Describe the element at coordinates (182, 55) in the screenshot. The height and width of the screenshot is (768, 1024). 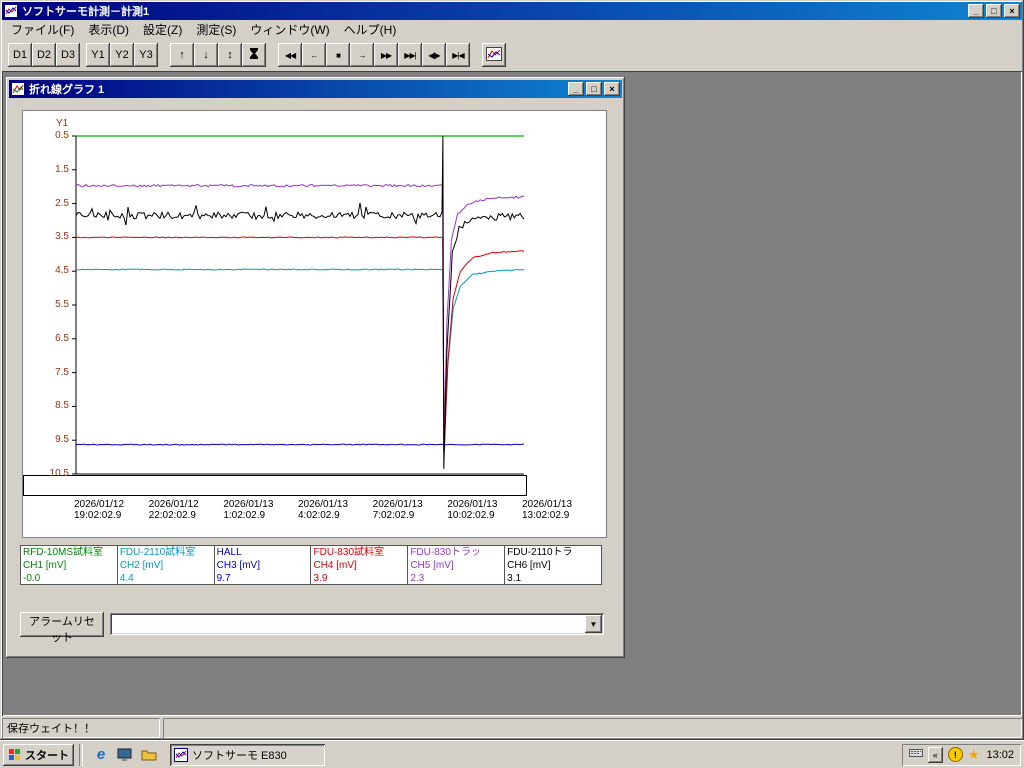
I see `scroll-up-button: ↑` at that location.